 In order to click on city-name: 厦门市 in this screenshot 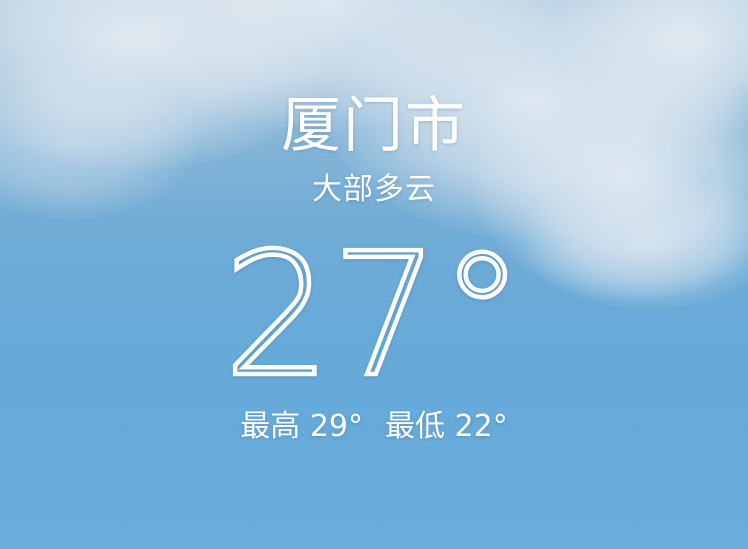, I will do `click(374, 126)`.